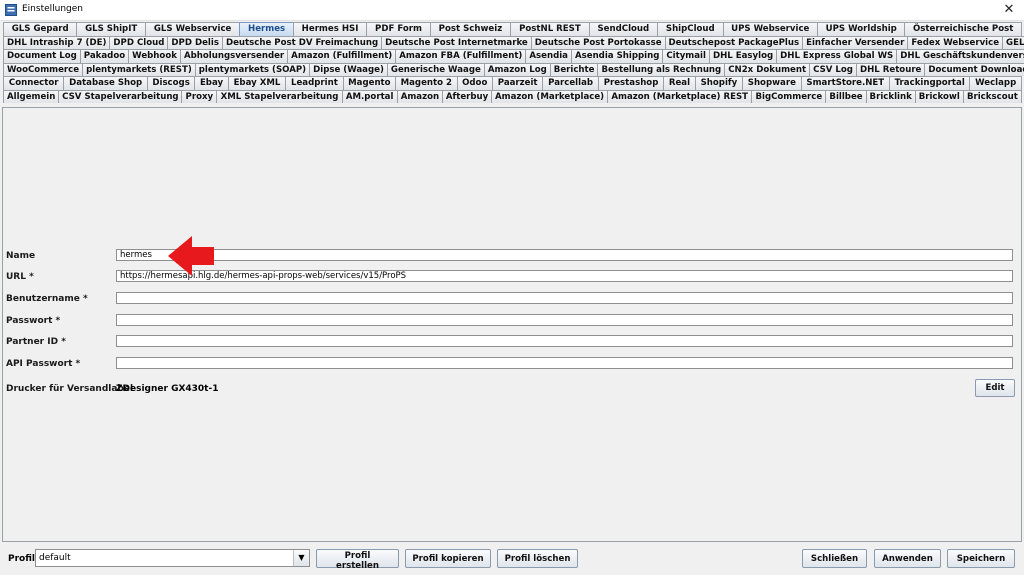 This screenshot has width=1024, height=575. I want to click on tab-asendia: Asendia, so click(548, 56).